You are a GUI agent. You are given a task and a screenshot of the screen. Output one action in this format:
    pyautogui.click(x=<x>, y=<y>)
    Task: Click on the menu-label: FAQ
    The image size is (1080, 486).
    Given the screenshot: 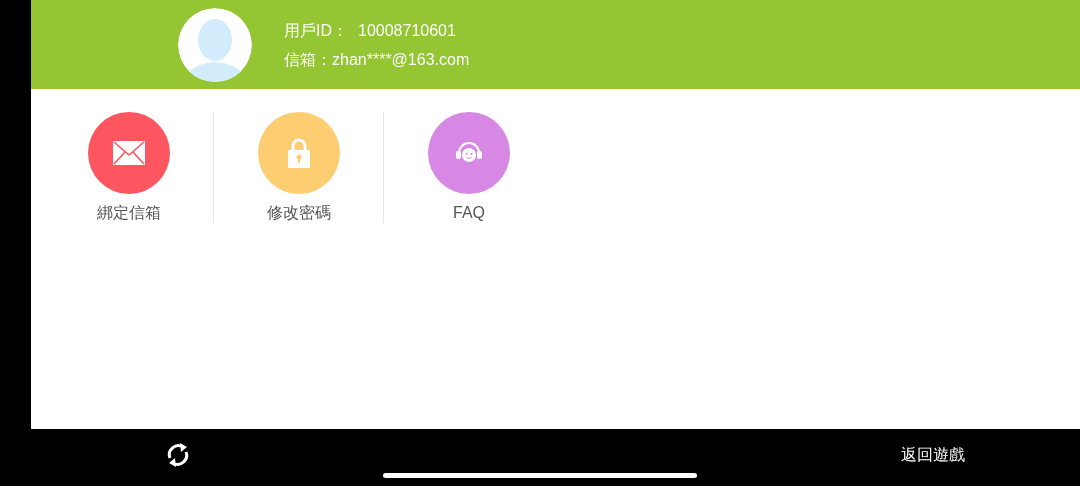 What is the action you would take?
    pyautogui.click(x=469, y=213)
    